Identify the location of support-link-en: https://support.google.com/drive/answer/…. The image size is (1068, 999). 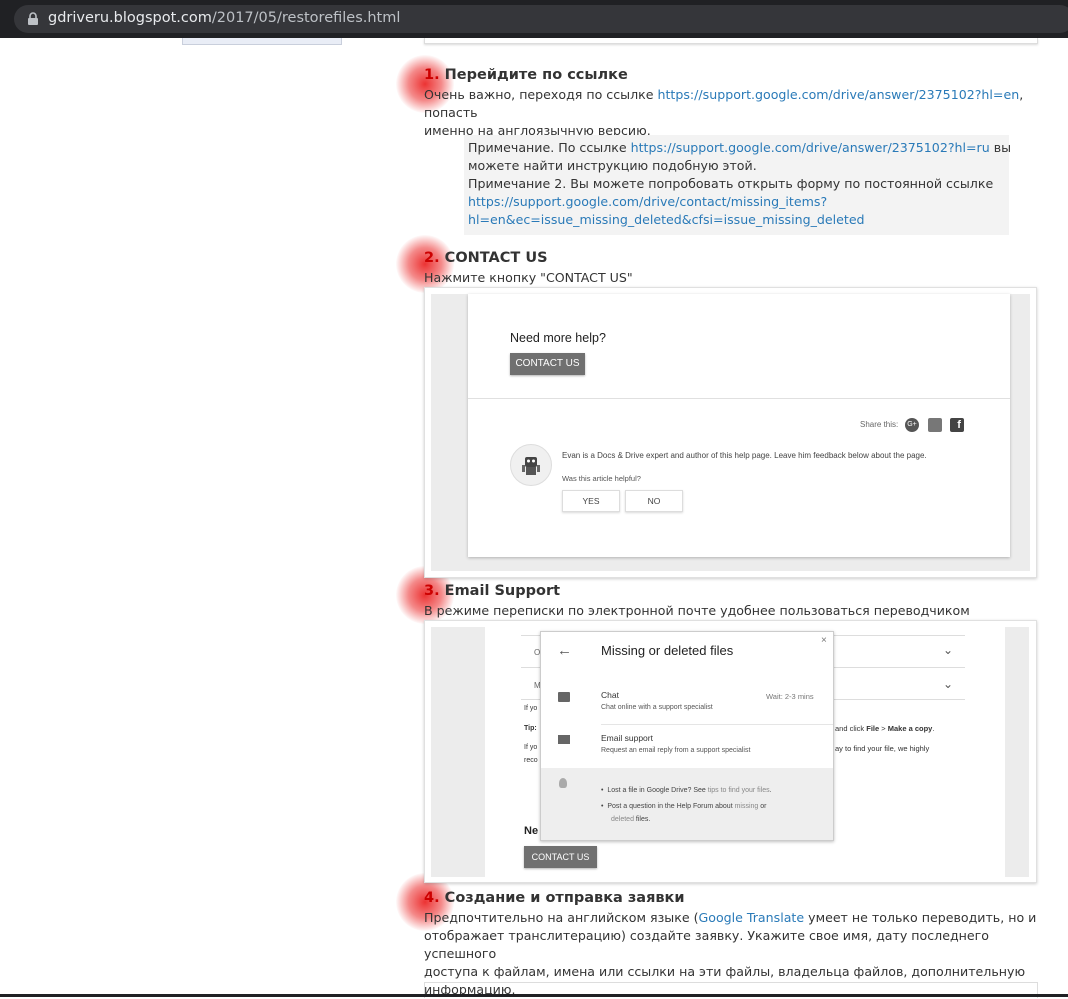
(839, 94).